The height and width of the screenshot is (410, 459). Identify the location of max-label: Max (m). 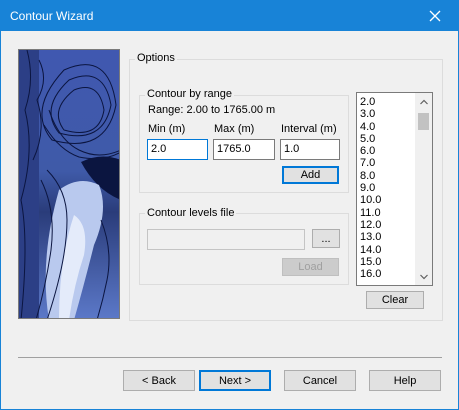
(234, 129).